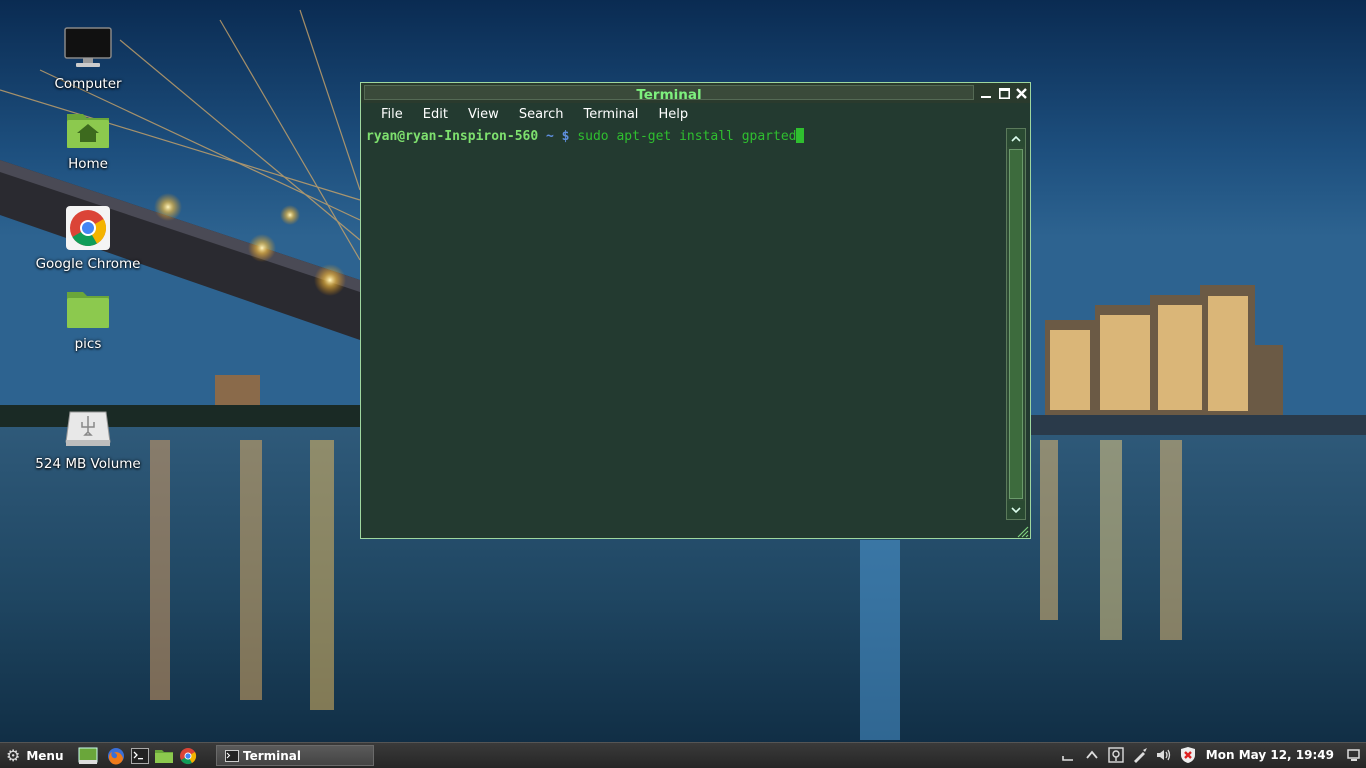 The image size is (1366, 768). Describe the element at coordinates (1354, 755) in the screenshot. I see `desktop-switcher-icon` at that location.